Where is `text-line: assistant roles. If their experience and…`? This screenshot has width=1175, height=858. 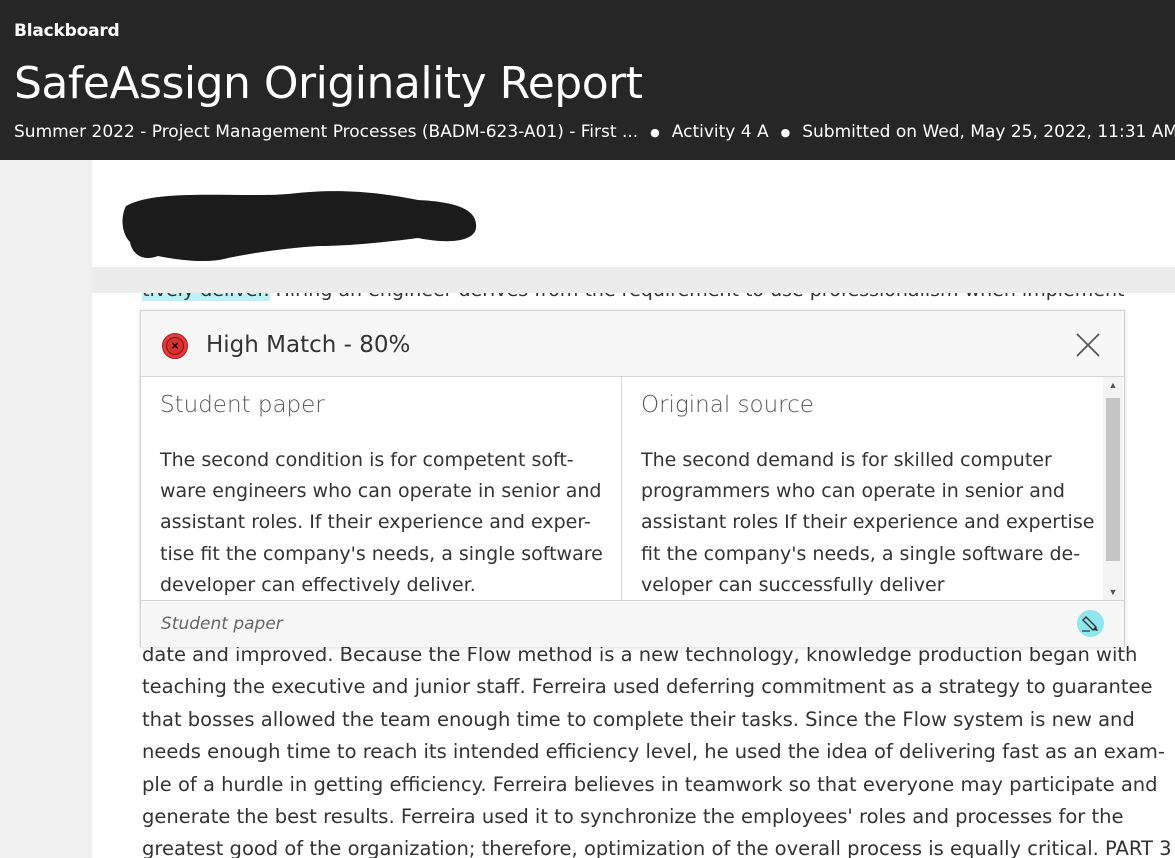
text-line: assistant roles. If their experience and… is located at coordinates (375, 522).